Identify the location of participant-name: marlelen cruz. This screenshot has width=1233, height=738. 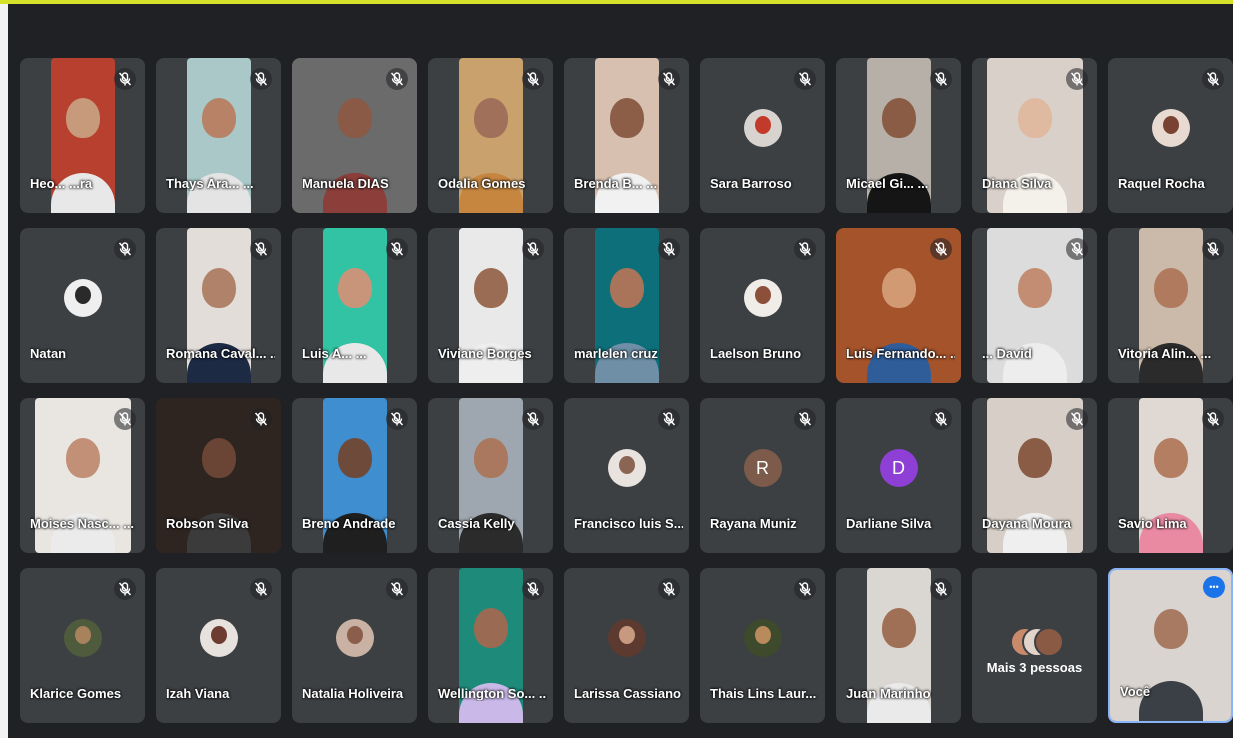
(616, 353).